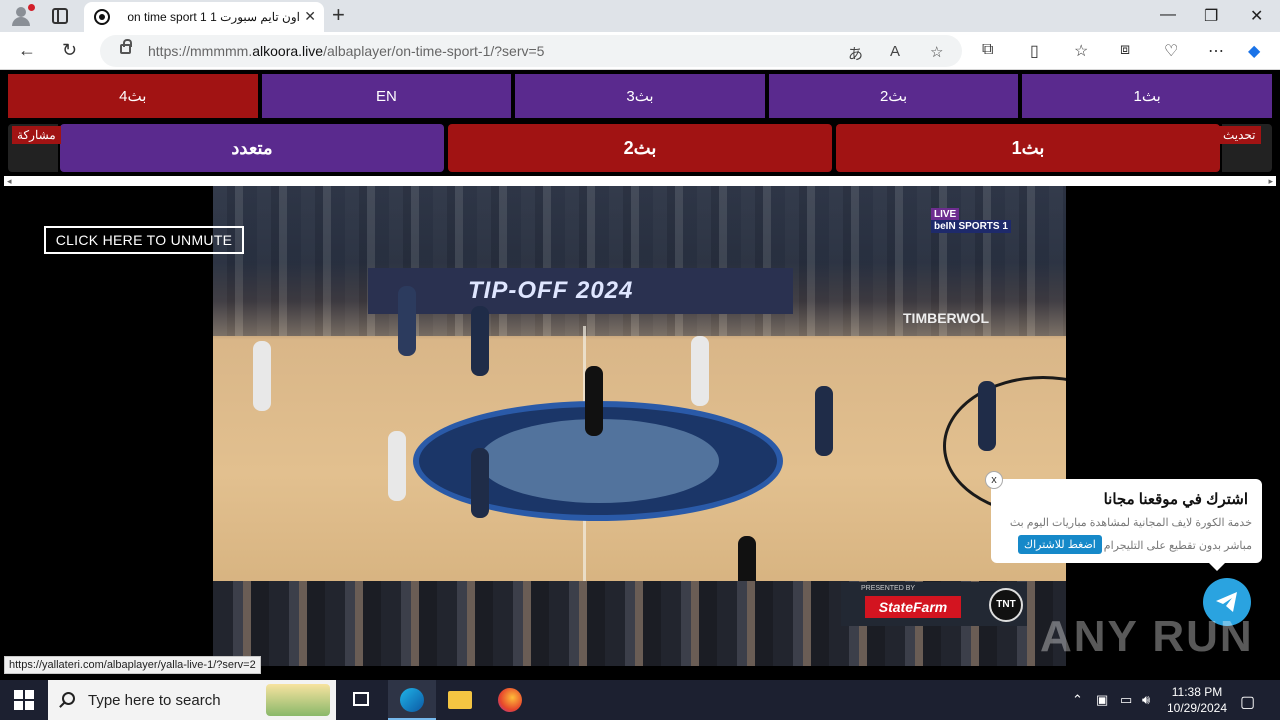  What do you see at coordinates (102, 17) in the screenshot?
I see `soccer-ball-icon` at bounding box center [102, 17].